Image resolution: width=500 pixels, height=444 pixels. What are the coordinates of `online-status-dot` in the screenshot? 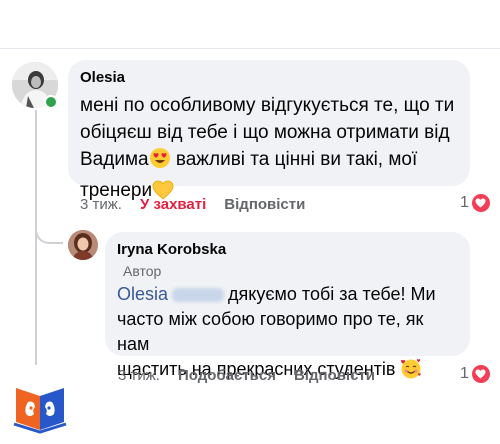 It's located at (51, 102).